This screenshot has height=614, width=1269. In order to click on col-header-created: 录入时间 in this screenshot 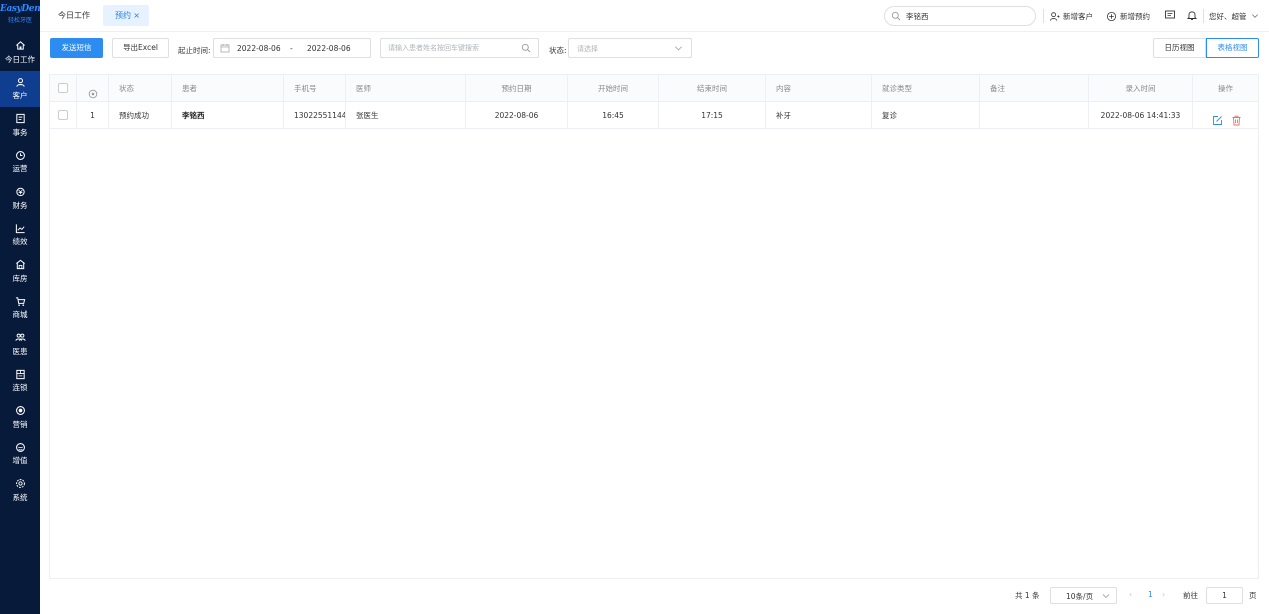, I will do `click(1141, 88)`.